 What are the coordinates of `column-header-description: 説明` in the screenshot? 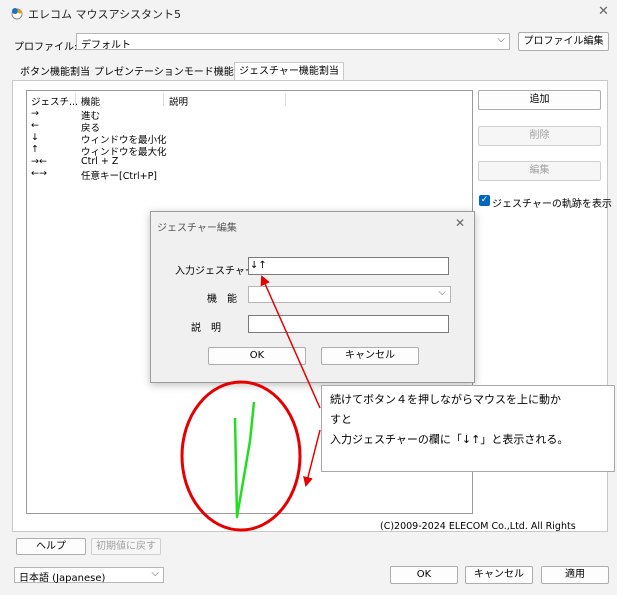 It's located at (178, 101).